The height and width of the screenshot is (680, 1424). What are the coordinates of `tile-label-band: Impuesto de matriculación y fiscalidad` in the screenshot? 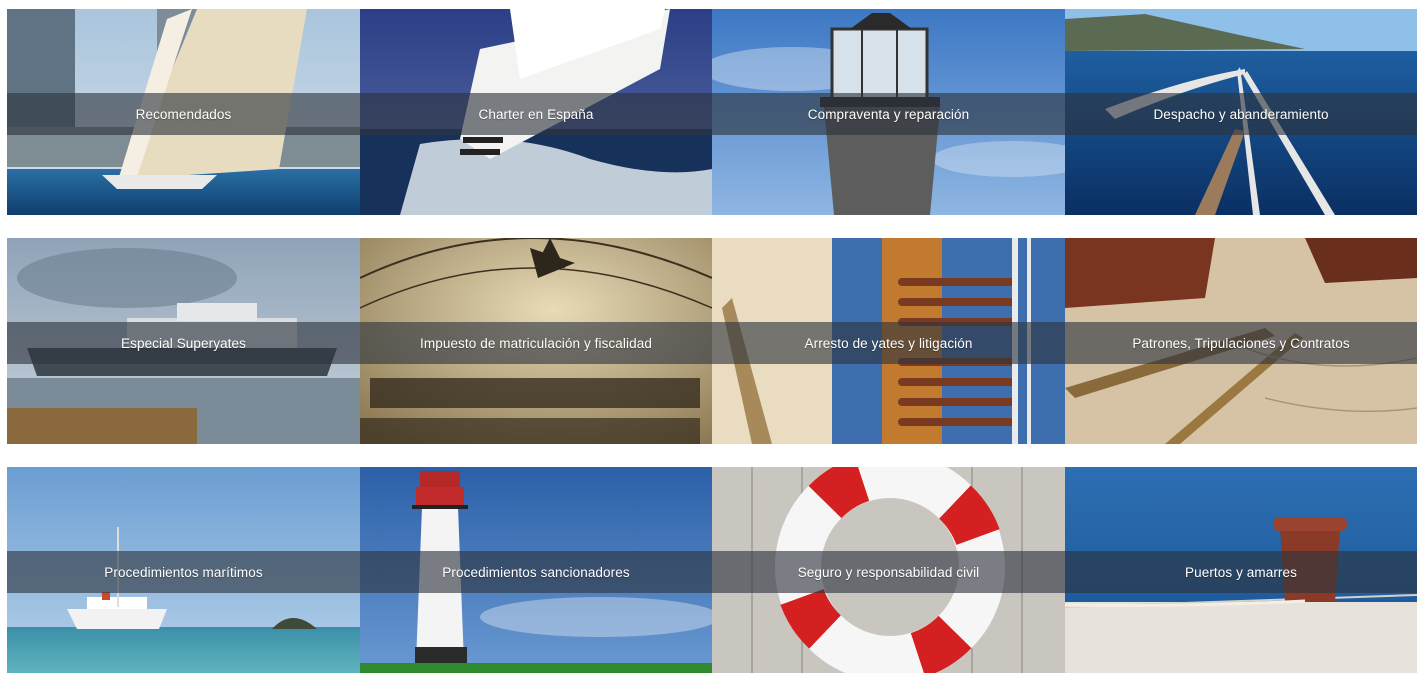 It's located at (536, 343).